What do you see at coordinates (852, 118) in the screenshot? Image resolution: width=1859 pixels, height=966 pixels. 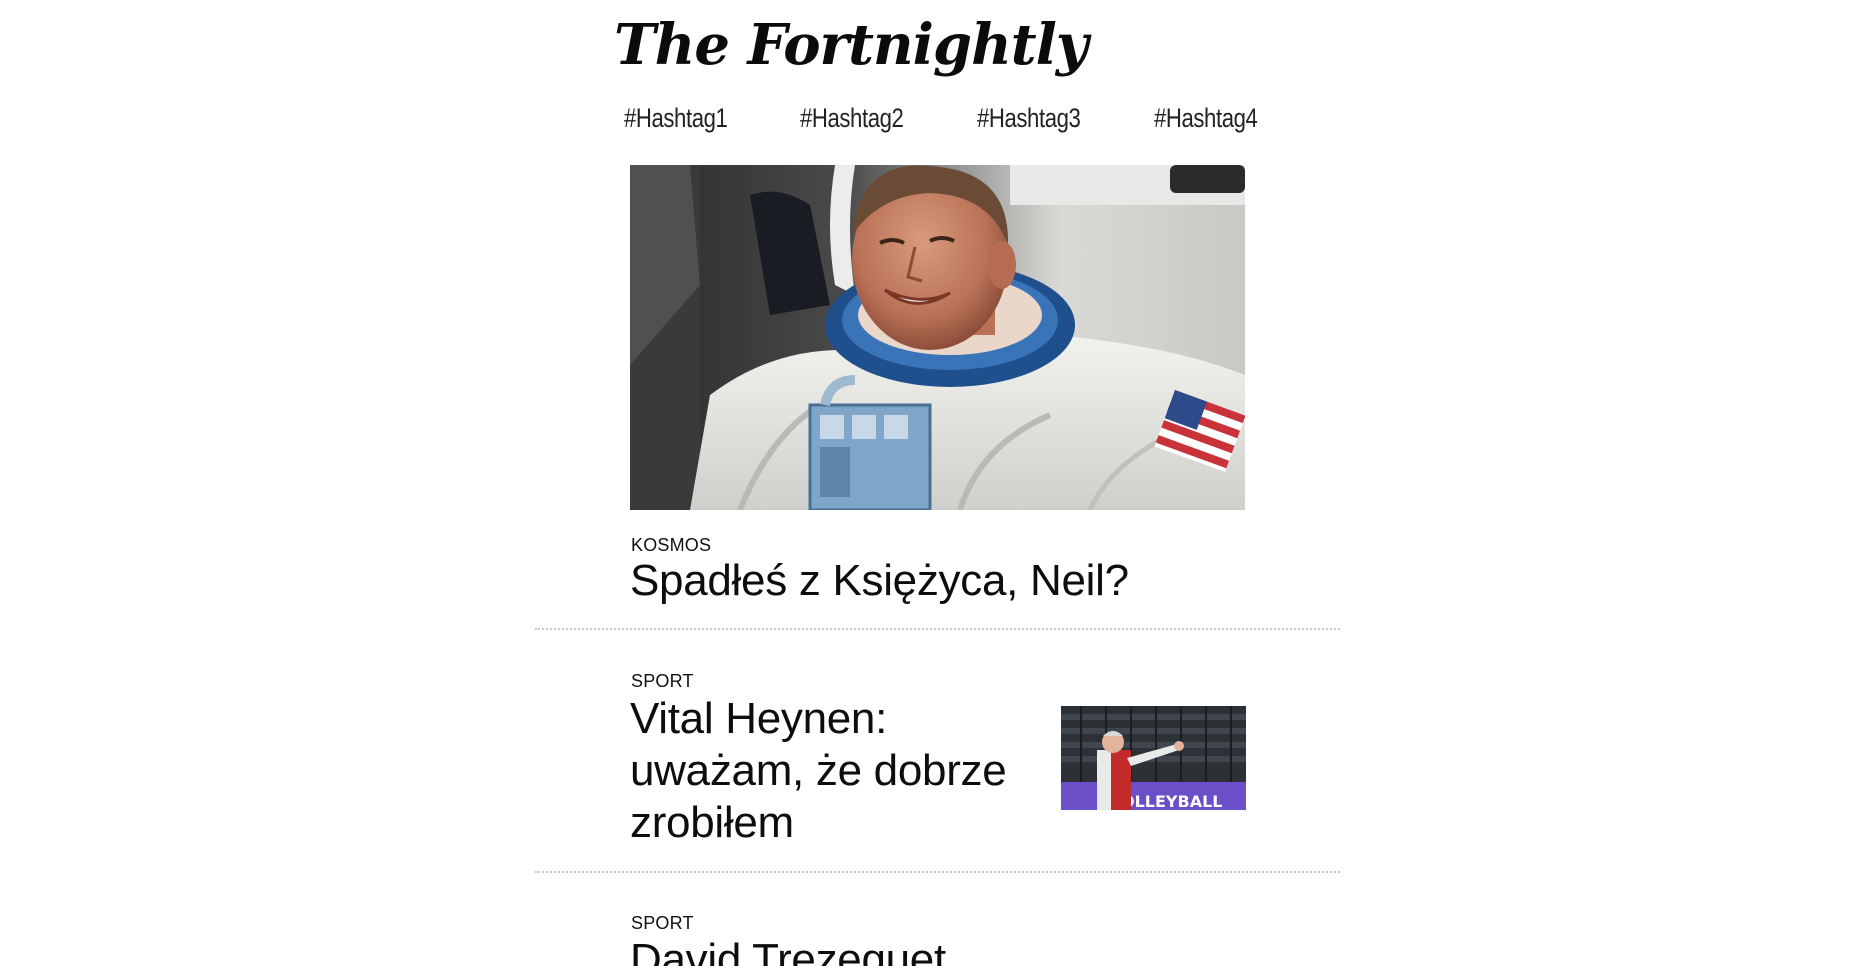 I see `nav-hashtag-2: #Hashtag2` at bounding box center [852, 118].